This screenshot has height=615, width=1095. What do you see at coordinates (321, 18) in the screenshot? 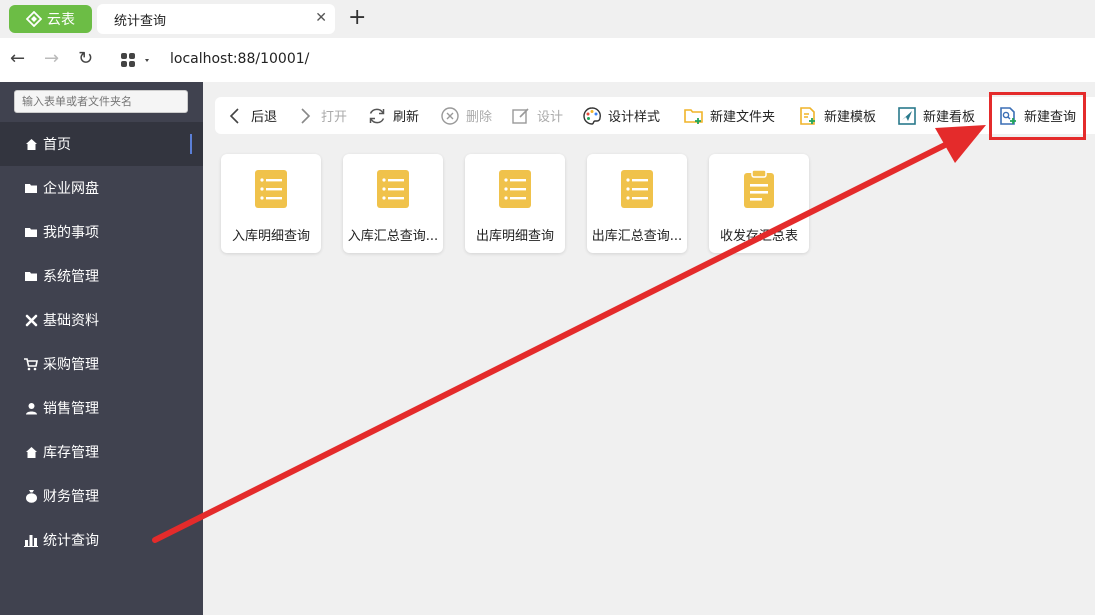
I see `close-icon: ✕` at bounding box center [321, 18].